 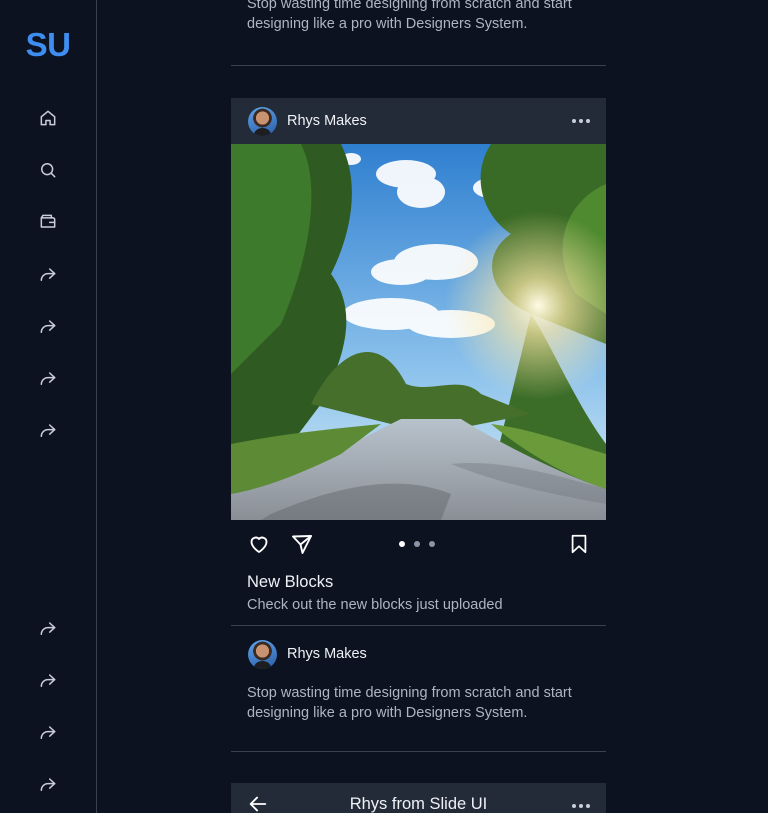 What do you see at coordinates (418, 804) in the screenshot?
I see `chat-title: Rhys from Slide UI` at bounding box center [418, 804].